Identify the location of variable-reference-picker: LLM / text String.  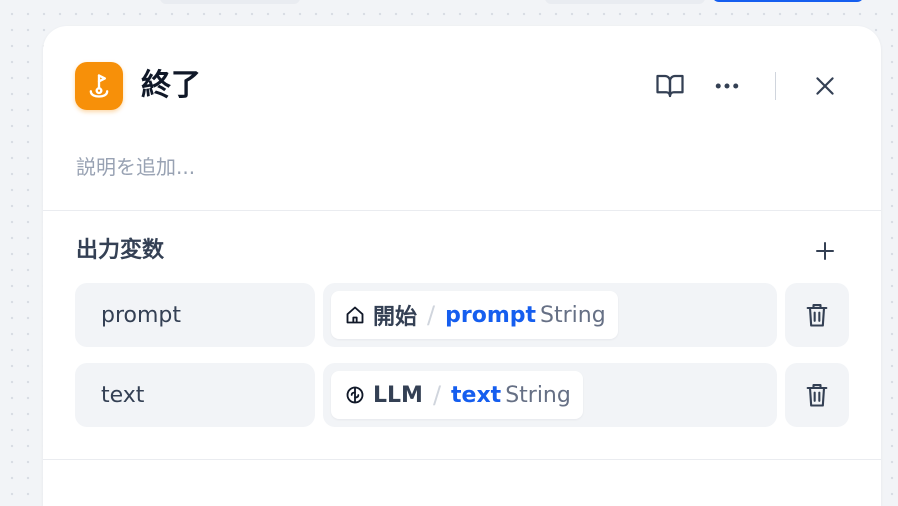
(550, 395).